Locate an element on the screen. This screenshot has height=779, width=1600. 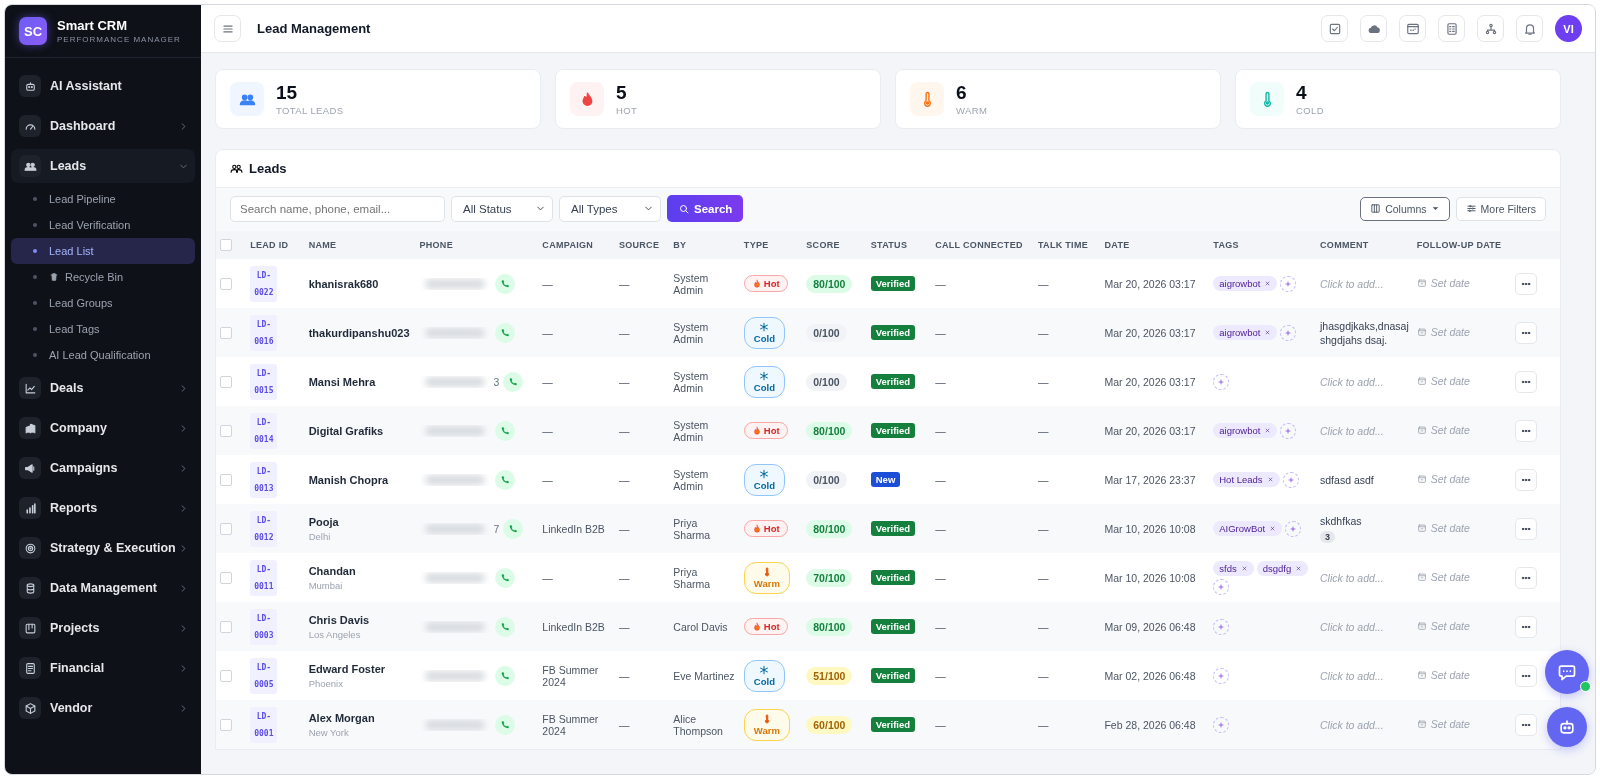
sidebar-subitem: Lead Pipeline is located at coordinates (103, 199).